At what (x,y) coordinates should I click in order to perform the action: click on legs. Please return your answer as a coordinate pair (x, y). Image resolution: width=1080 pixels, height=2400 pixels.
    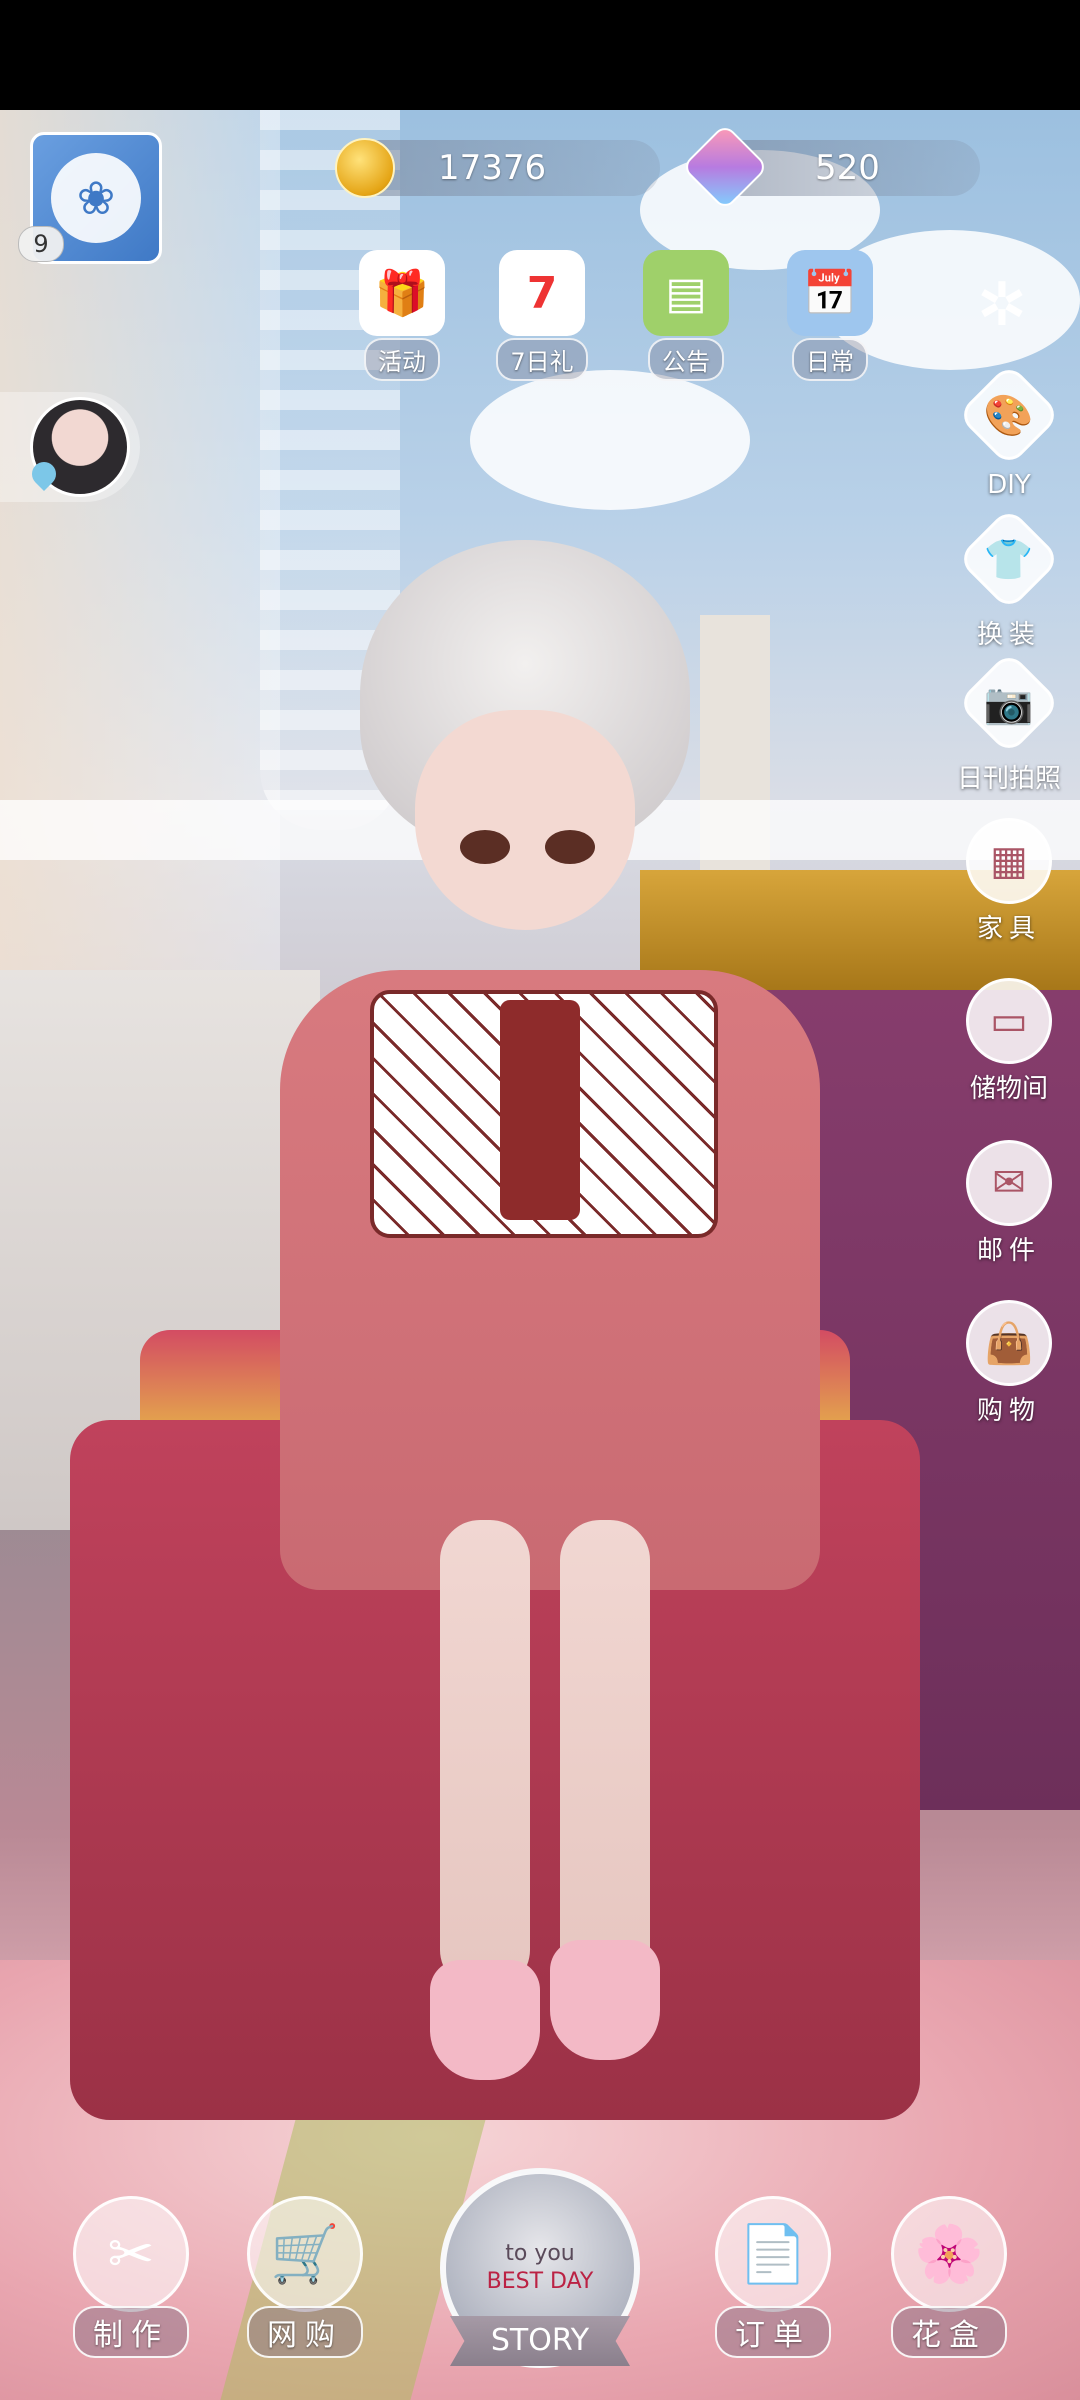
    Looking at the image, I should click on (545, 1800).